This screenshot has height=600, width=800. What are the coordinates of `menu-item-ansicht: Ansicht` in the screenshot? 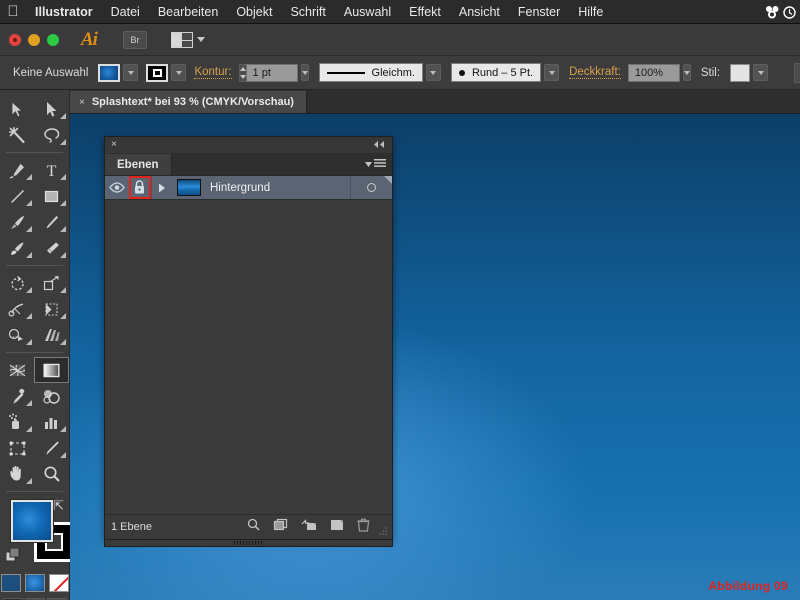 It's located at (479, 12).